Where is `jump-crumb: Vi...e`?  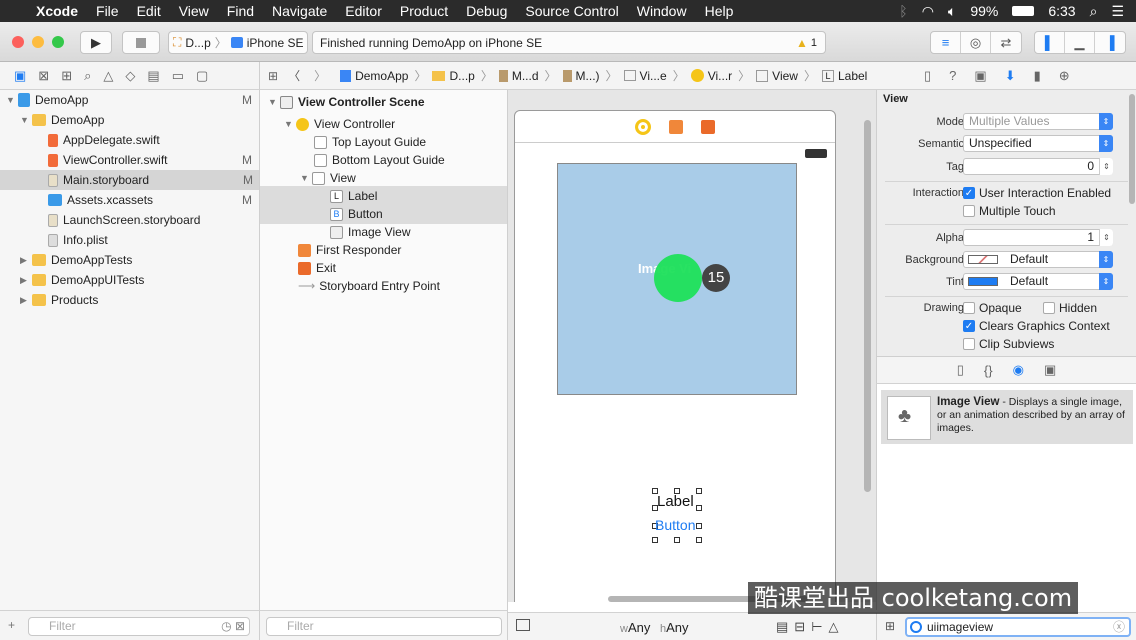
jump-crumb: Vi...e is located at coordinates (645, 76).